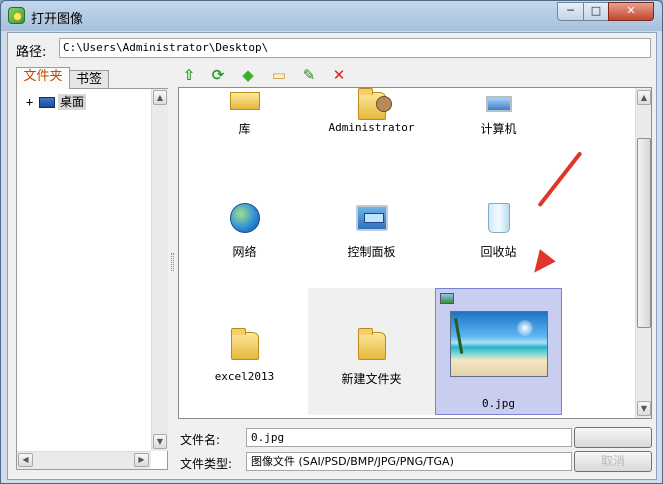  I want to click on image-file-badge-icon, so click(447, 298).